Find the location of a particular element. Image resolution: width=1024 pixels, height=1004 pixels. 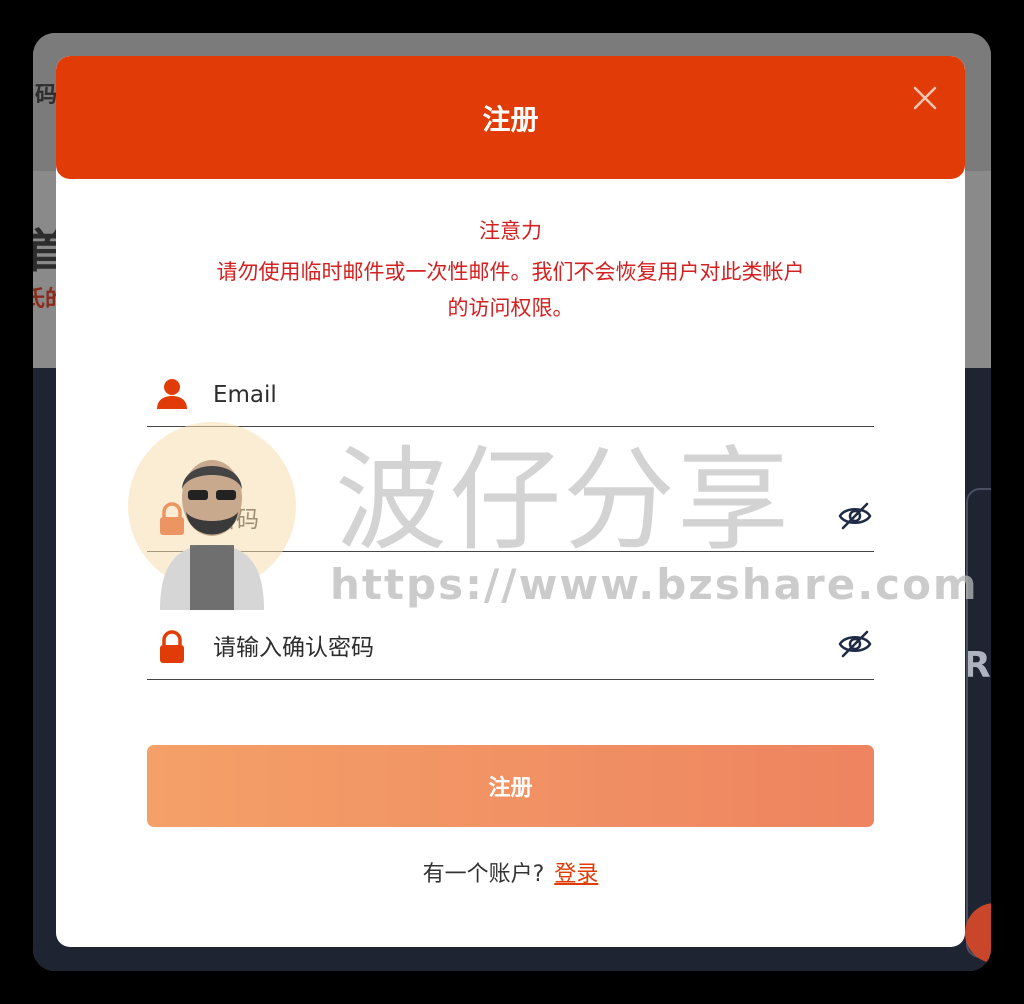

register-button: 注册 is located at coordinates (510, 786).